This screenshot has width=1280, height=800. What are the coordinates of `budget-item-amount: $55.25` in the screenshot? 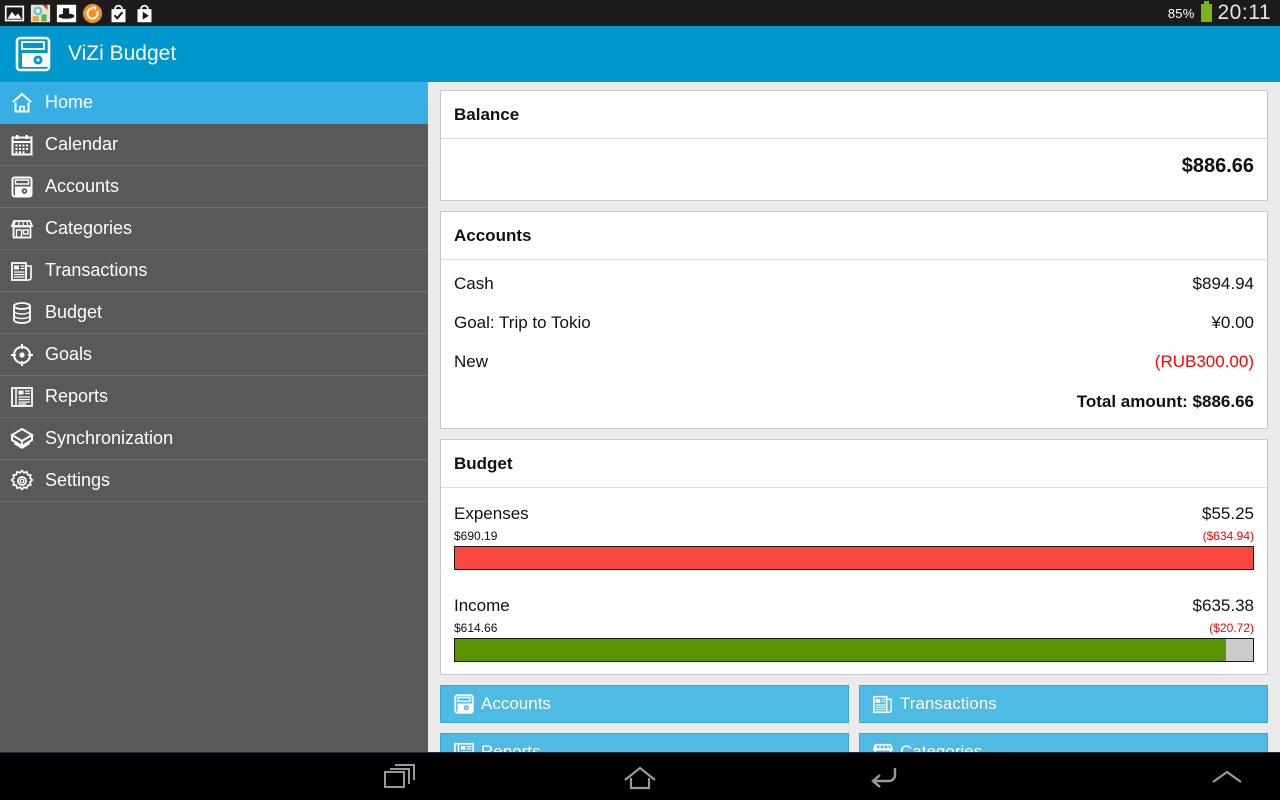 It's located at (1228, 513).